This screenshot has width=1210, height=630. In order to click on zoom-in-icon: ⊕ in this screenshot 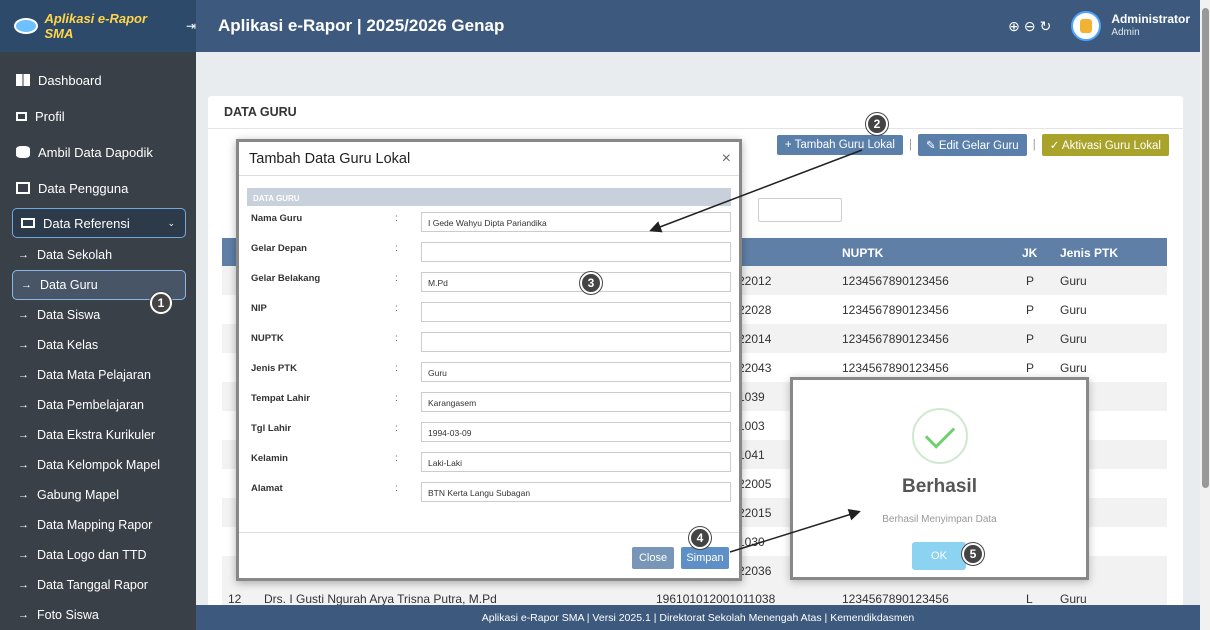, I will do `click(1014, 26)`.